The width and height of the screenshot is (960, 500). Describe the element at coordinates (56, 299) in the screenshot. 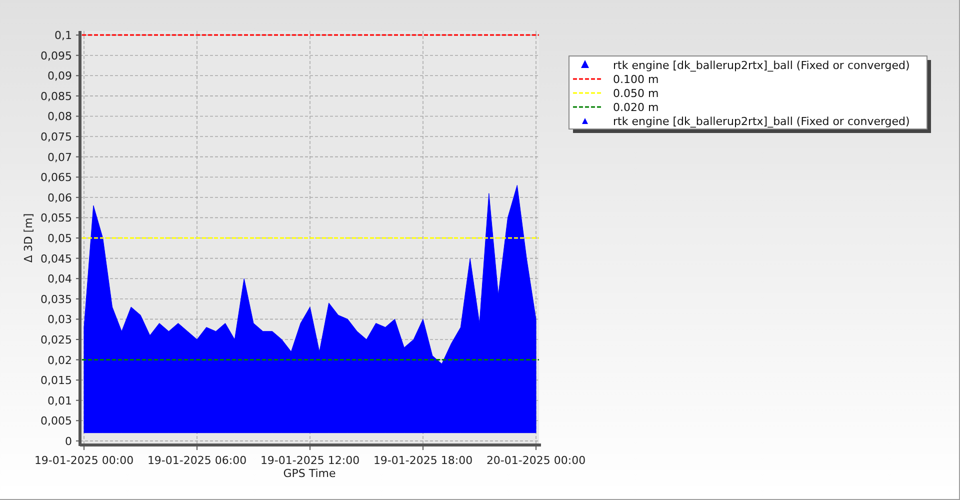

I see `y-tick-label: 0,035` at that location.